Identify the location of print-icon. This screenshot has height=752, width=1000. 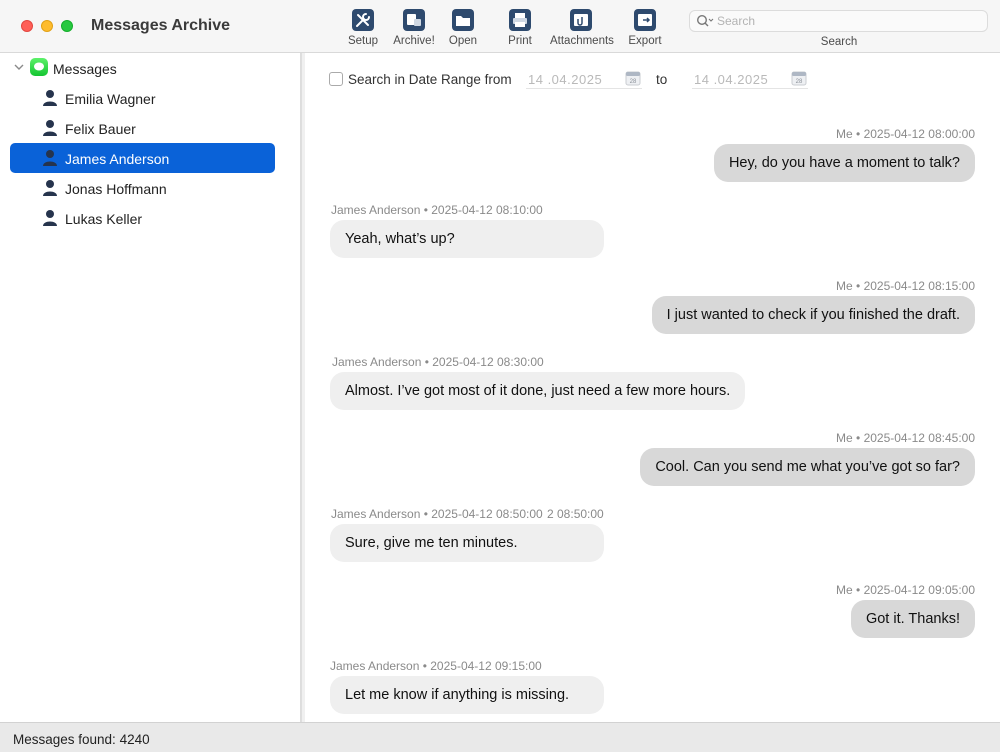
(520, 20).